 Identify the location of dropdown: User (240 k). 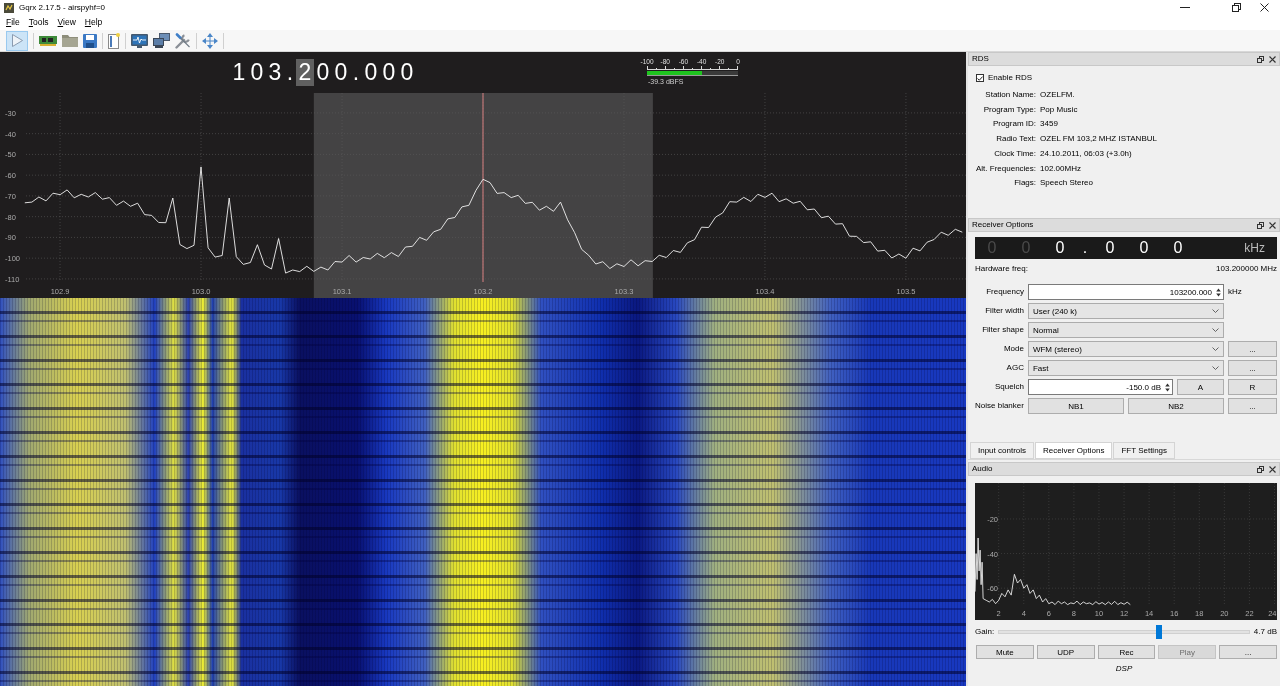
(1125, 311).